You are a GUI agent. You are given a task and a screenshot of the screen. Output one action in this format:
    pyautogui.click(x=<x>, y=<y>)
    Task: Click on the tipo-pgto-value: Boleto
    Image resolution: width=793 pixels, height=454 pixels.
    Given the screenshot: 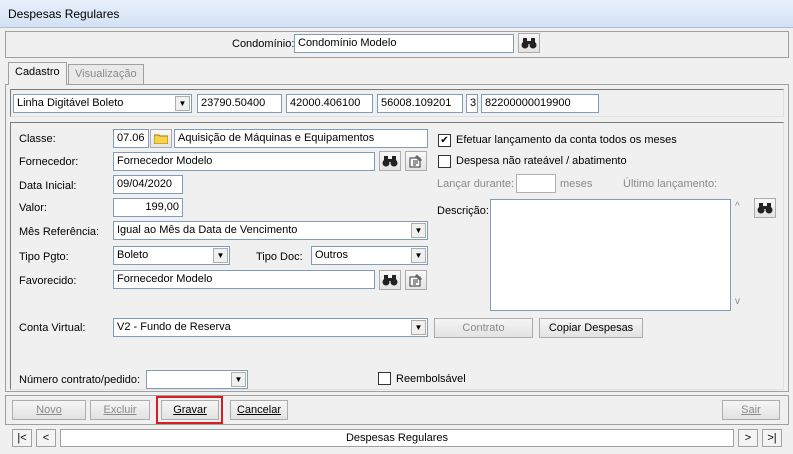 What is the action you would take?
    pyautogui.click(x=133, y=255)
    